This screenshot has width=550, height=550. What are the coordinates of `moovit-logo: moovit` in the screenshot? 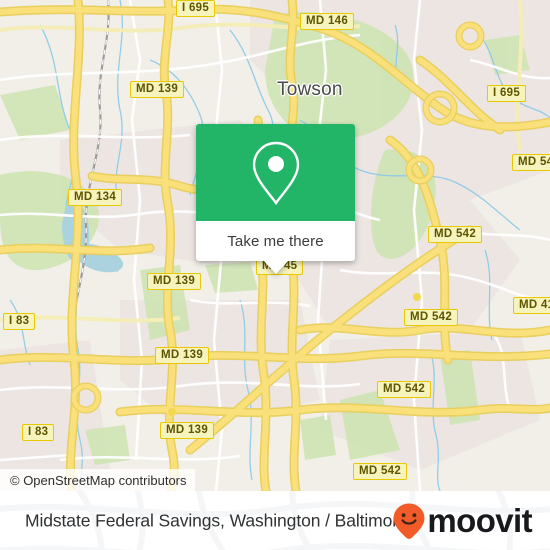 It's located at (462, 521).